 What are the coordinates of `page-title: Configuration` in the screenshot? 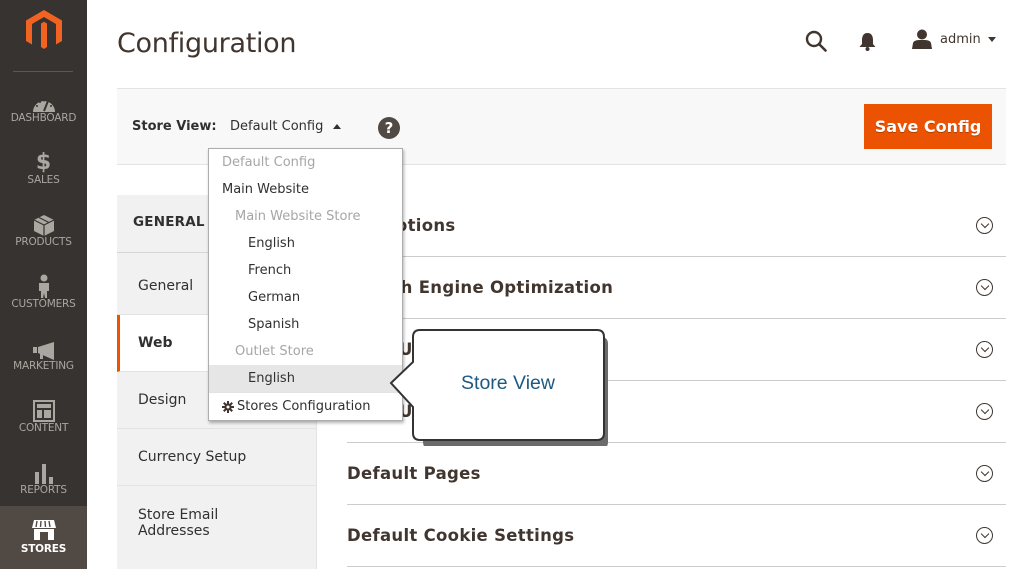 It's located at (207, 43).